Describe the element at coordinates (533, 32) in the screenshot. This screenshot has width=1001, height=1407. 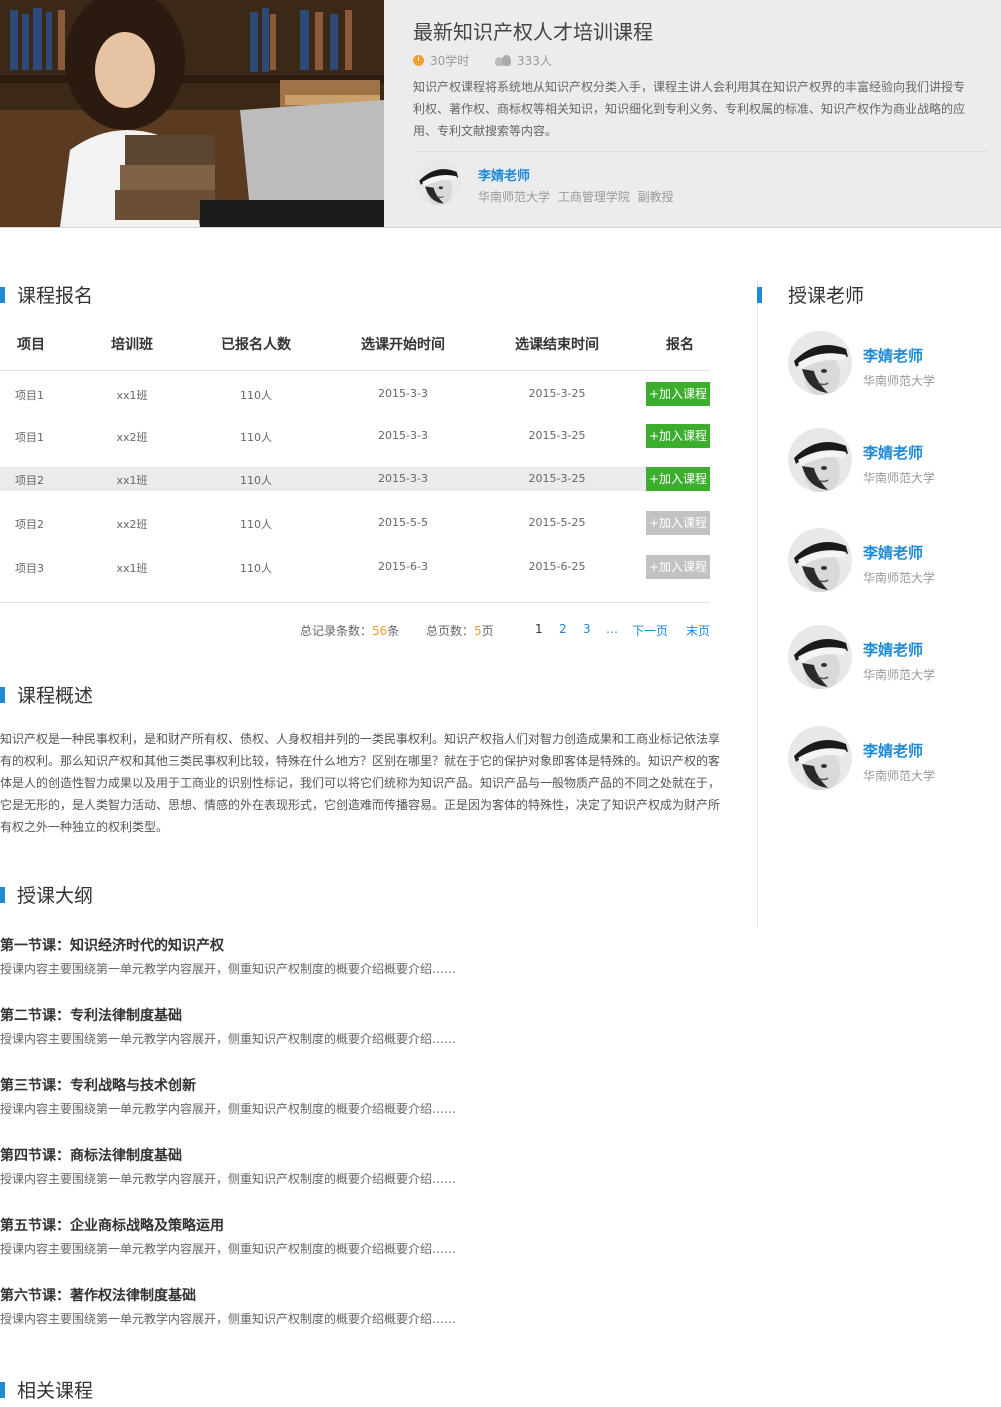
I see `course-title: 最新知识产权人才培训课程` at that location.